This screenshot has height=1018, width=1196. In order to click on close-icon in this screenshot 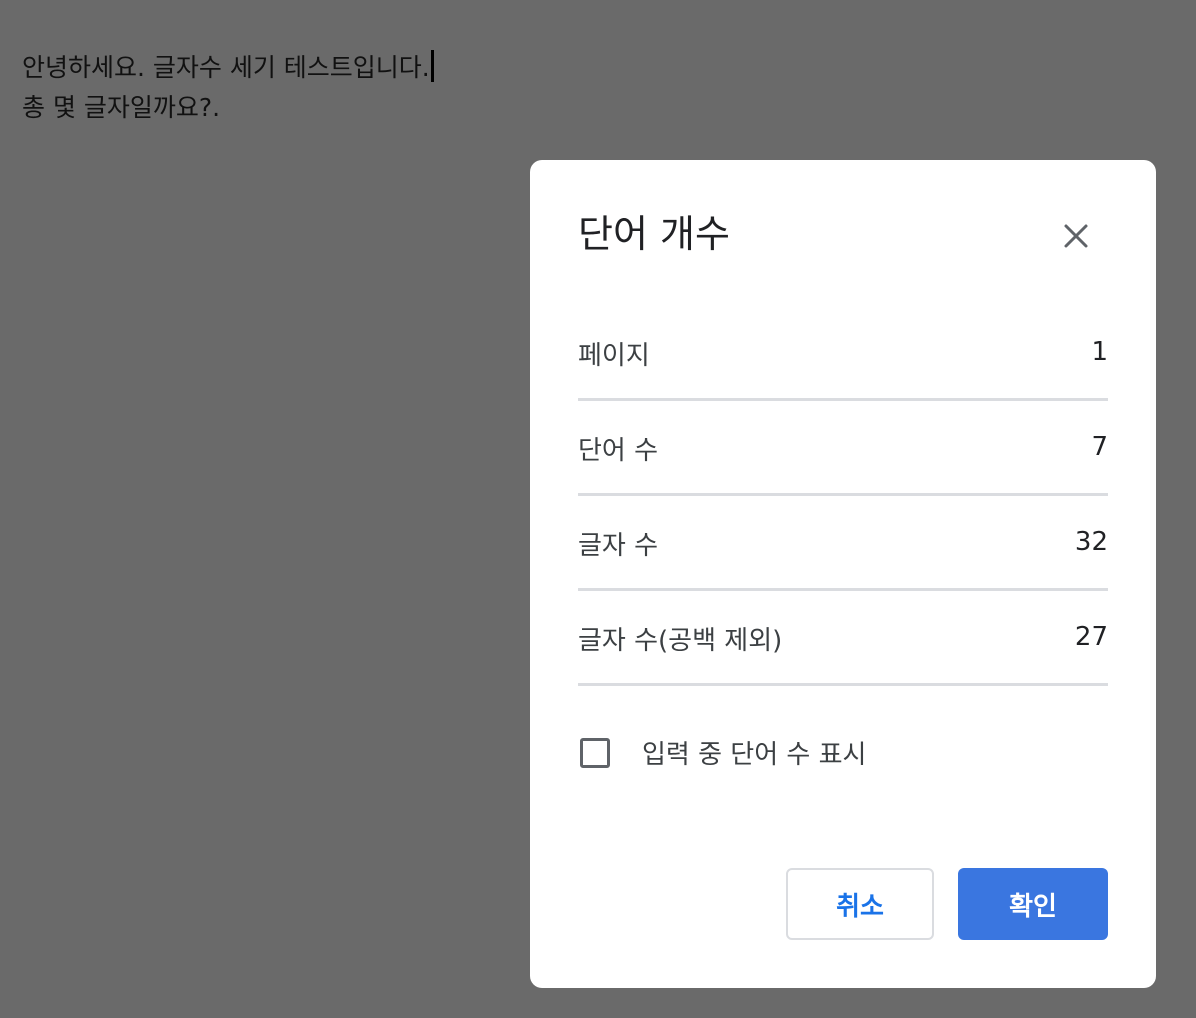, I will do `click(1076, 236)`.